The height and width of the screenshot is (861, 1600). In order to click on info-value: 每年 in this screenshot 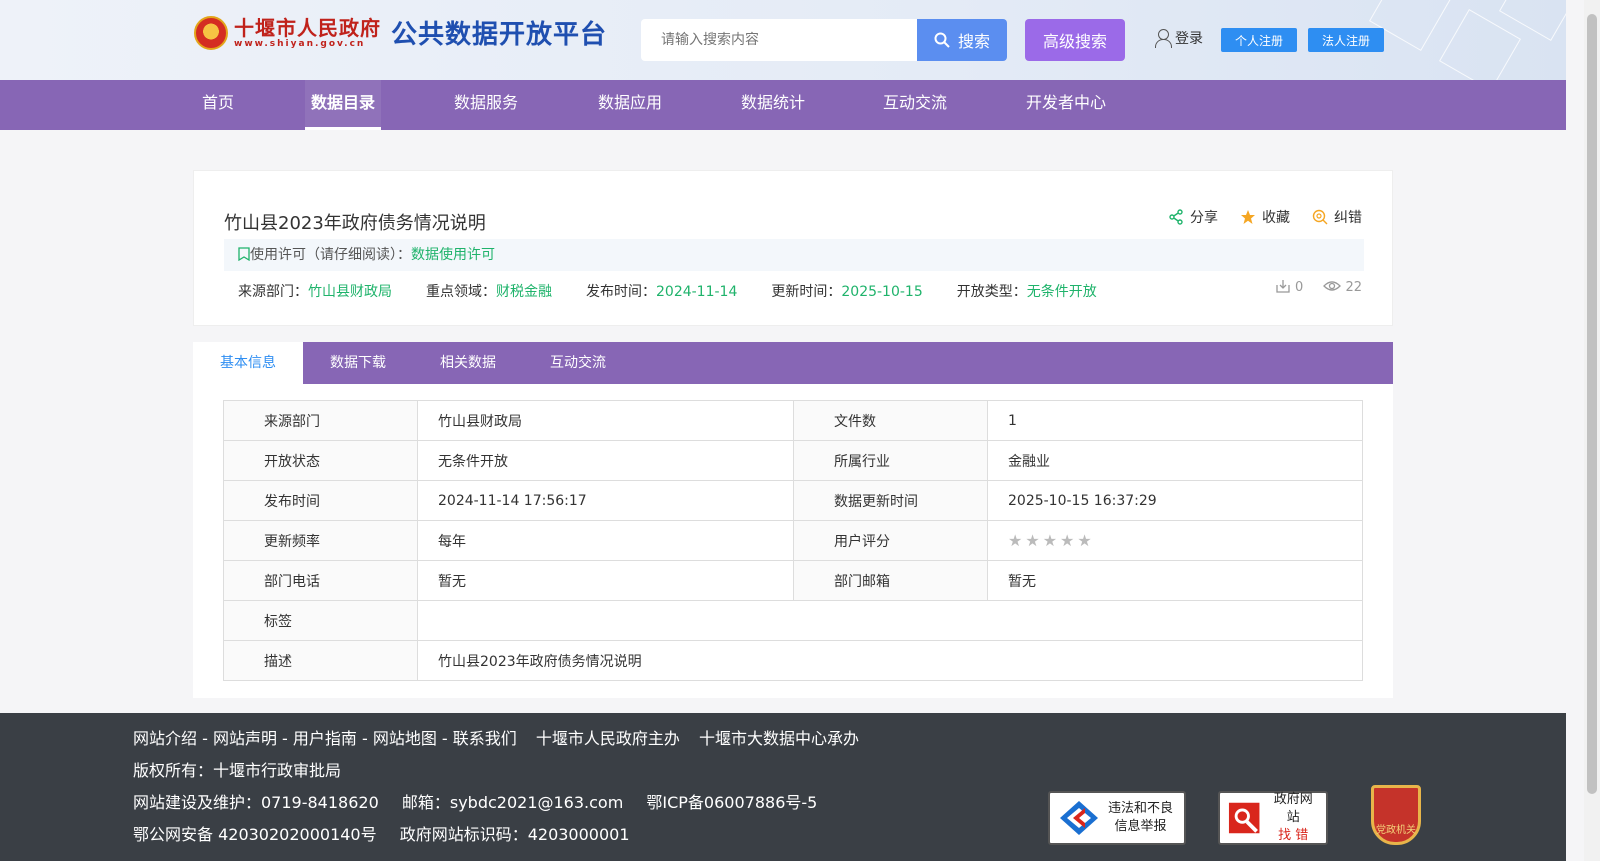, I will do `click(605, 540)`.